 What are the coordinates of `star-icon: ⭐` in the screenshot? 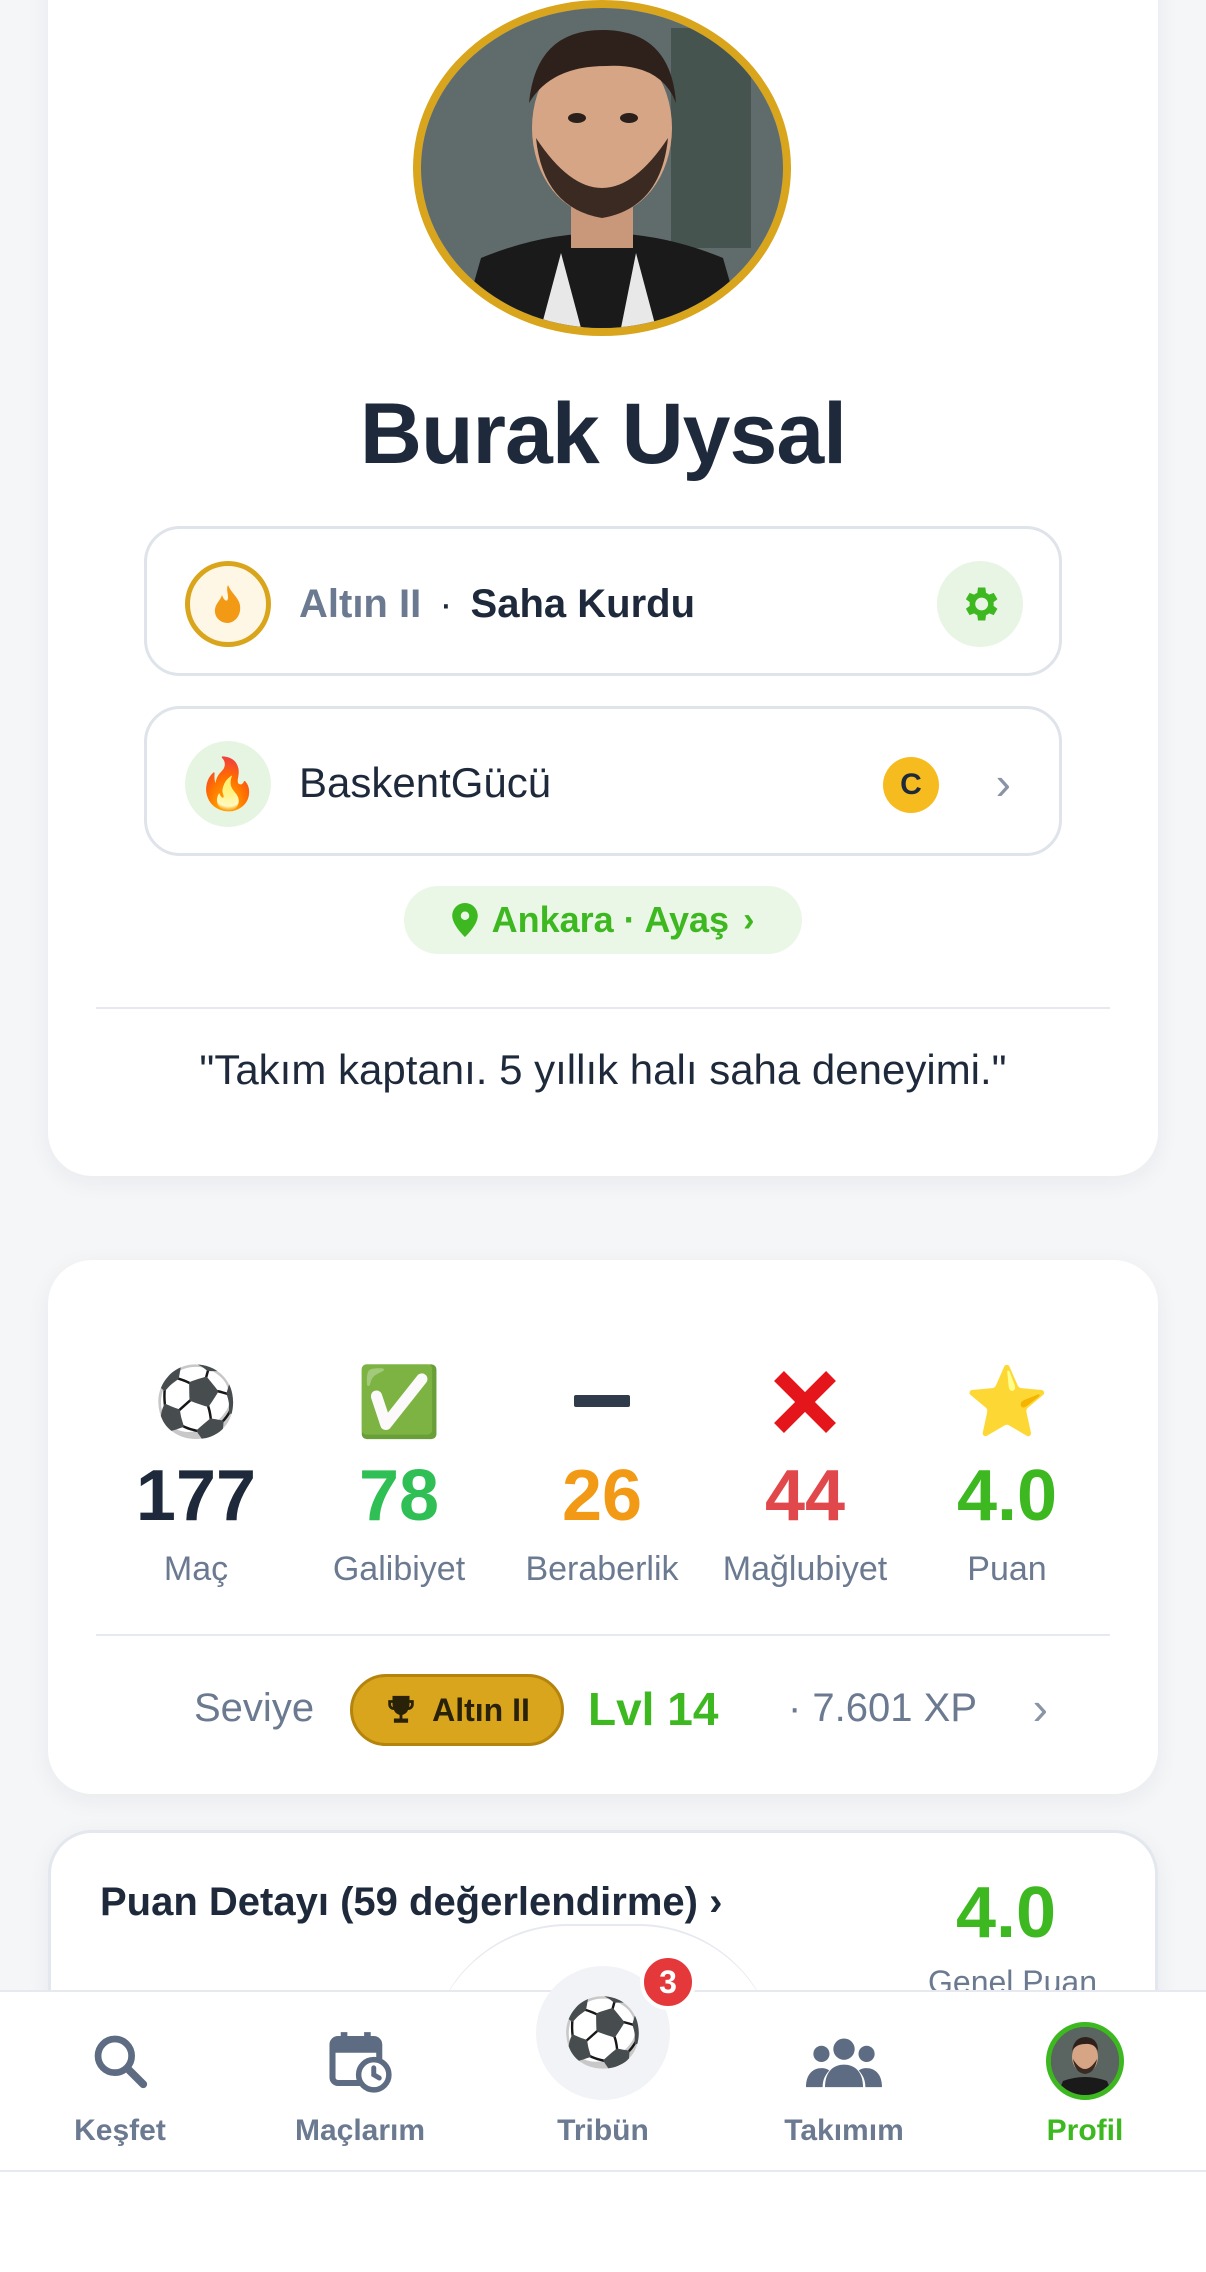 It's located at (1007, 1402).